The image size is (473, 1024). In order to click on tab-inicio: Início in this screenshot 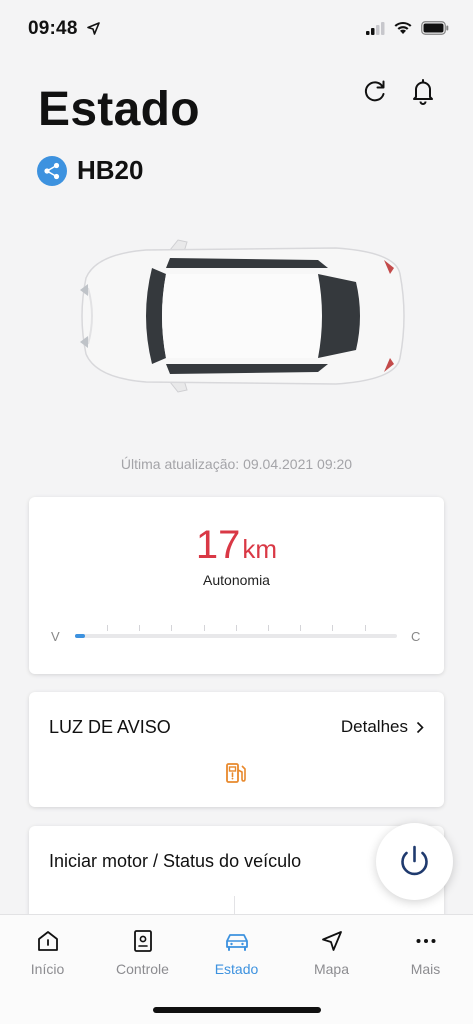, I will do `click(47, 950)`.